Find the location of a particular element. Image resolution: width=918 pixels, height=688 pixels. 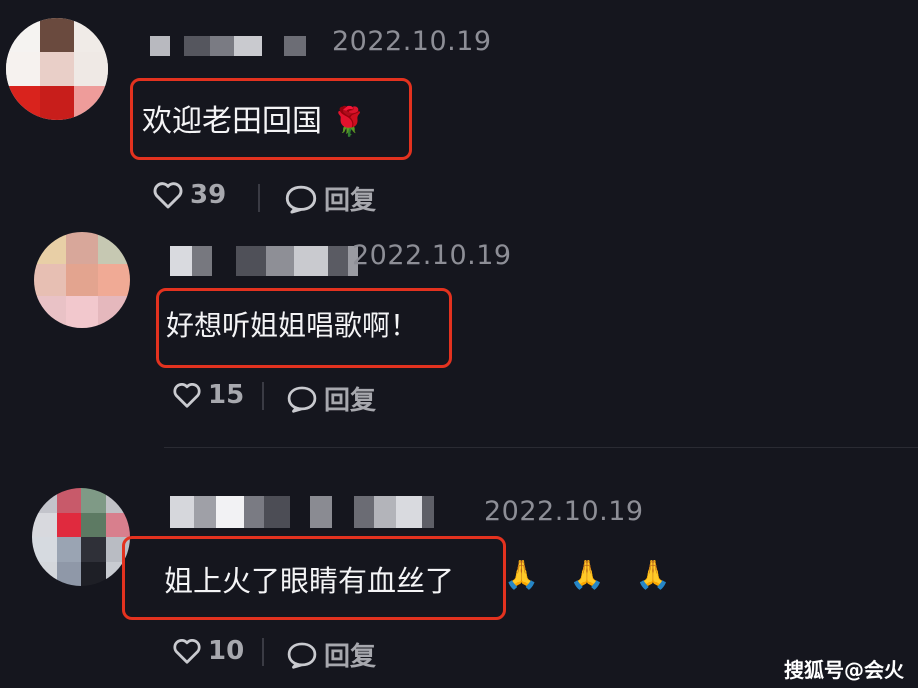

like-count: 10 is located at coordinates (226, 651).